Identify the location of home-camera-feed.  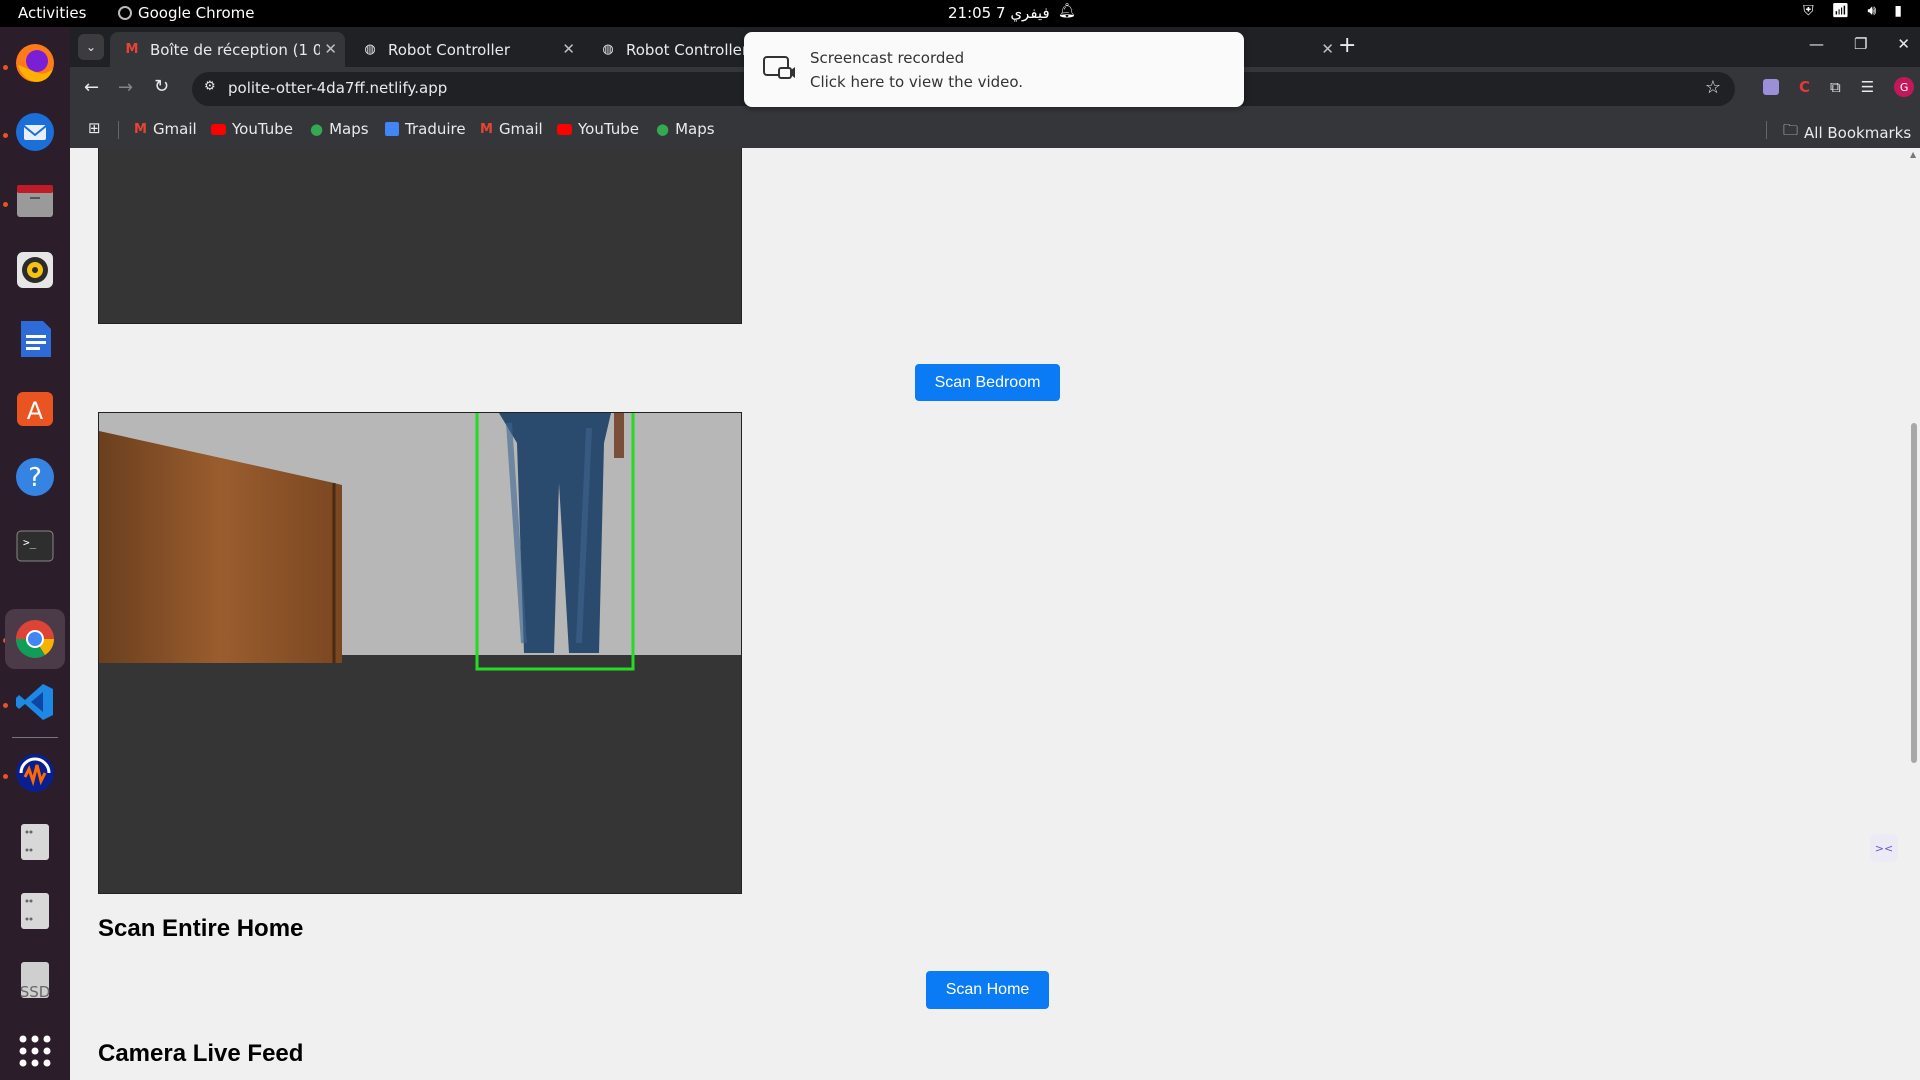
(420, 653).